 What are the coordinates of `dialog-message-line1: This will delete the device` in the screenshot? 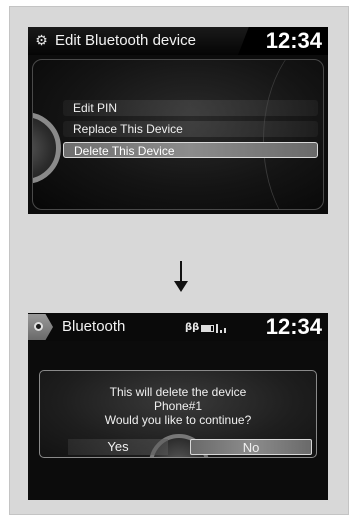 It's located at (178, 392).